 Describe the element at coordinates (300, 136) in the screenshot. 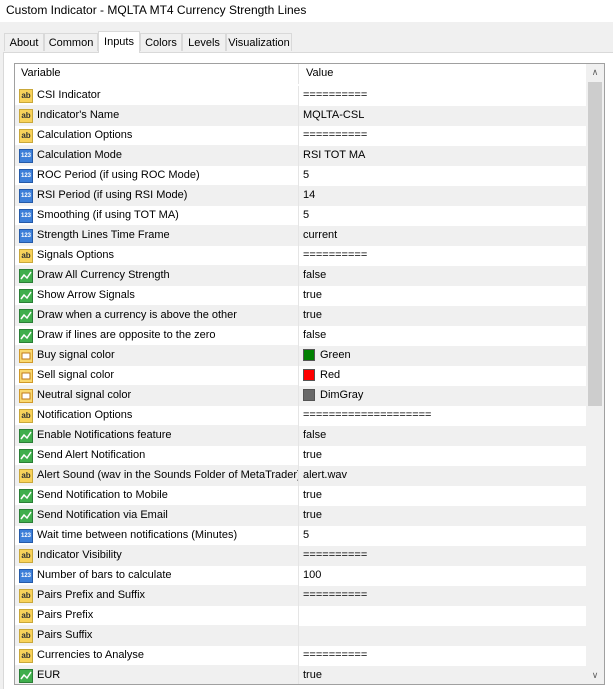

I see `table-row: ab Calculation Options ==========` at that location.